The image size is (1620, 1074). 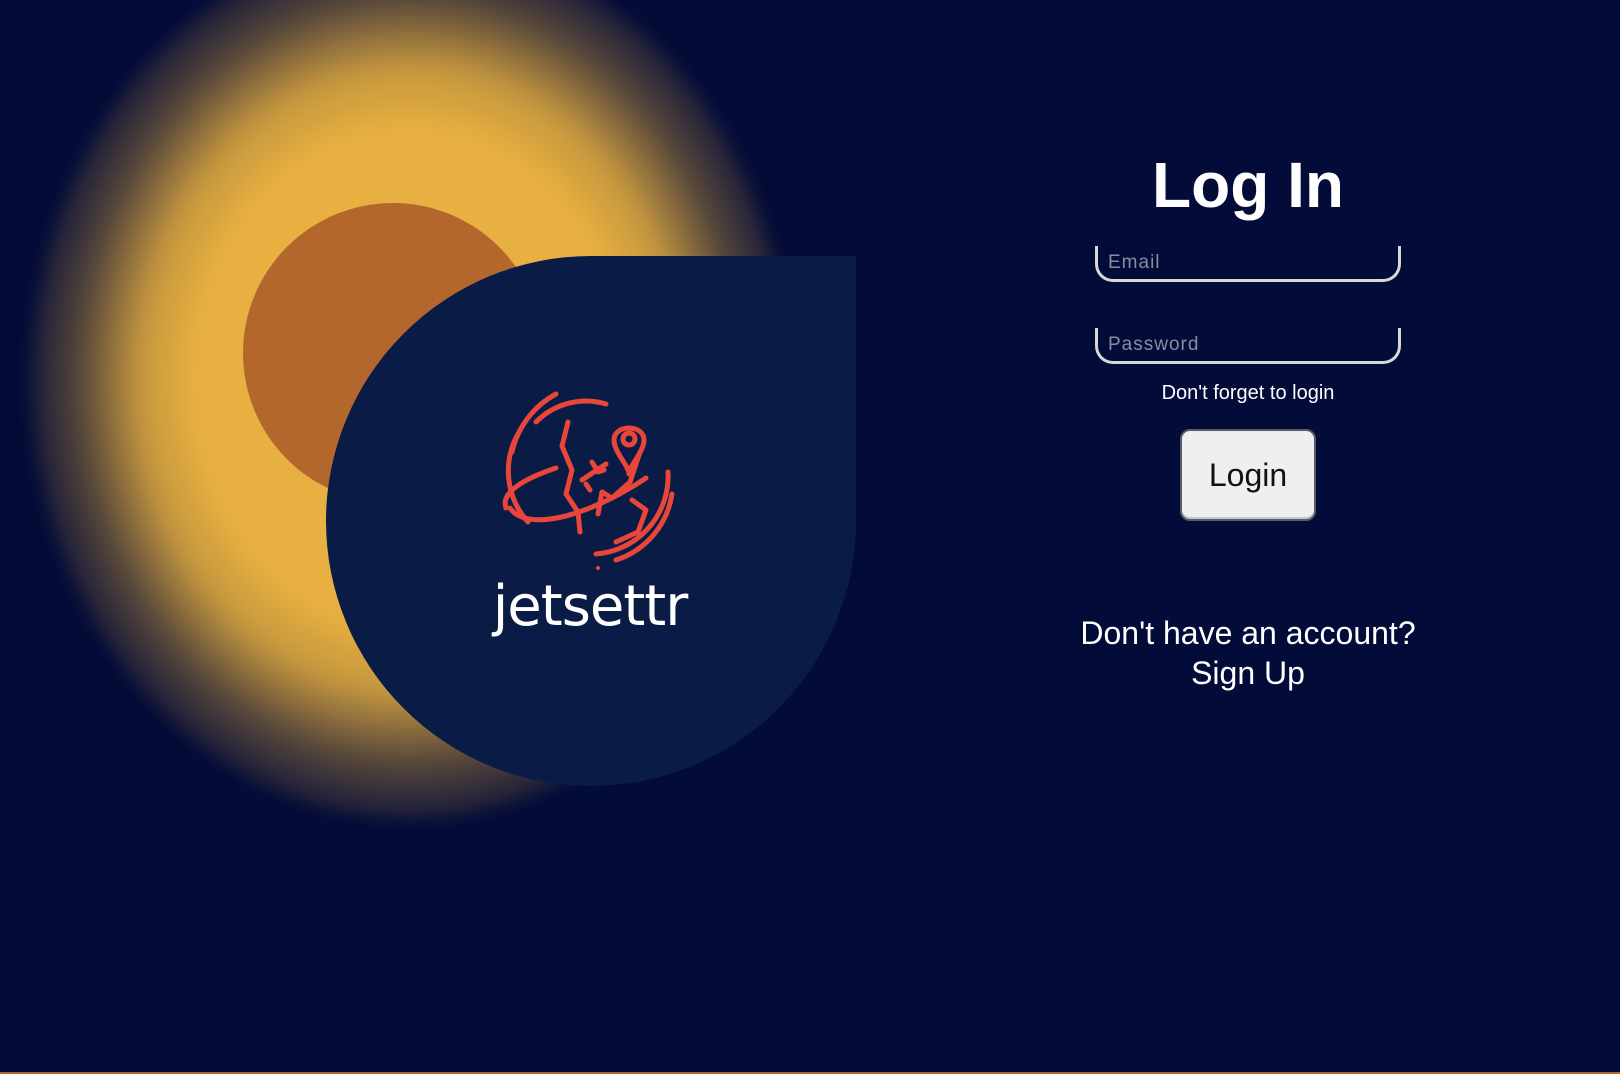 I want to click on brand-wordmark: jetsettr, so click(x=590, y=606).